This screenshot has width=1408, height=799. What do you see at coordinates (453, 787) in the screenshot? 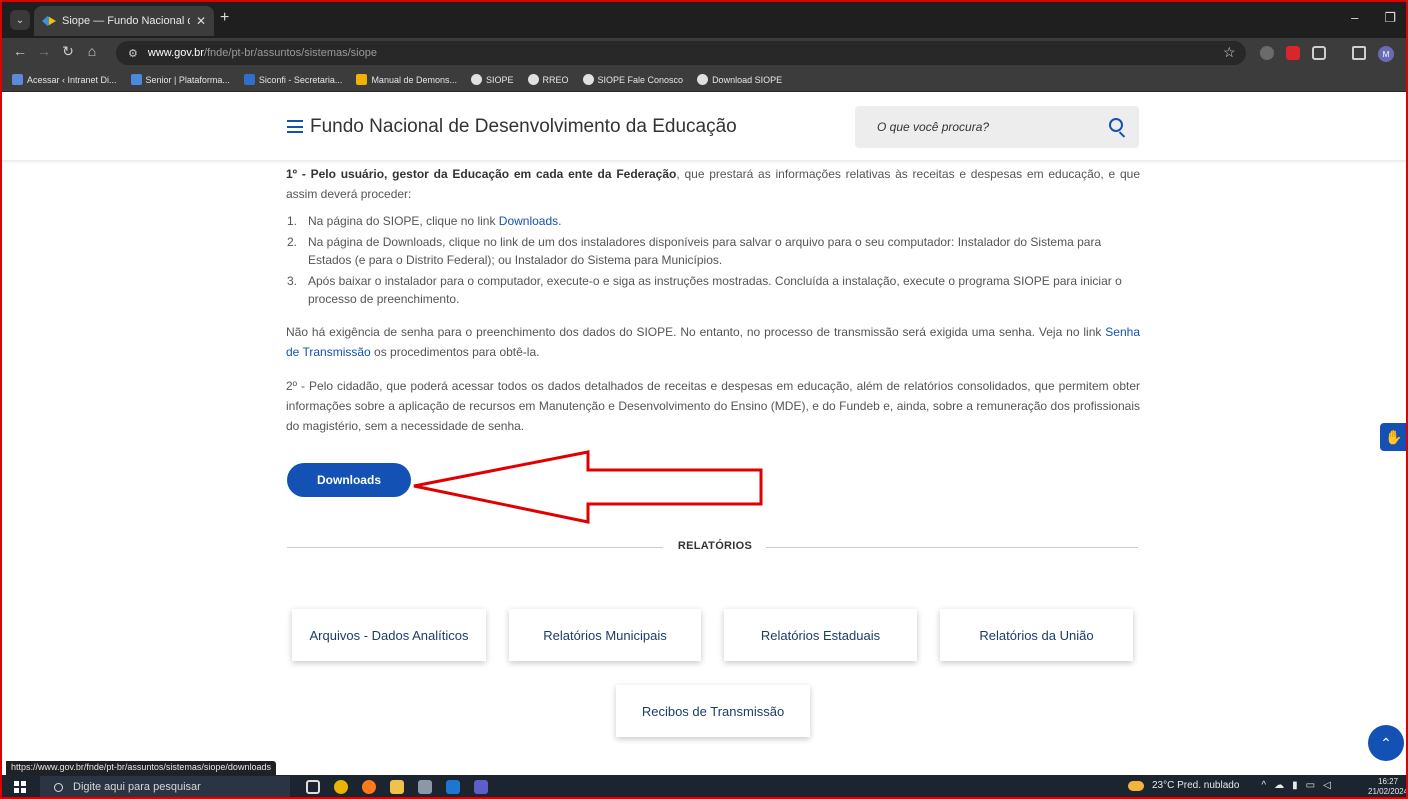
I see `outlook-icon` at bounding box center [453, 787].